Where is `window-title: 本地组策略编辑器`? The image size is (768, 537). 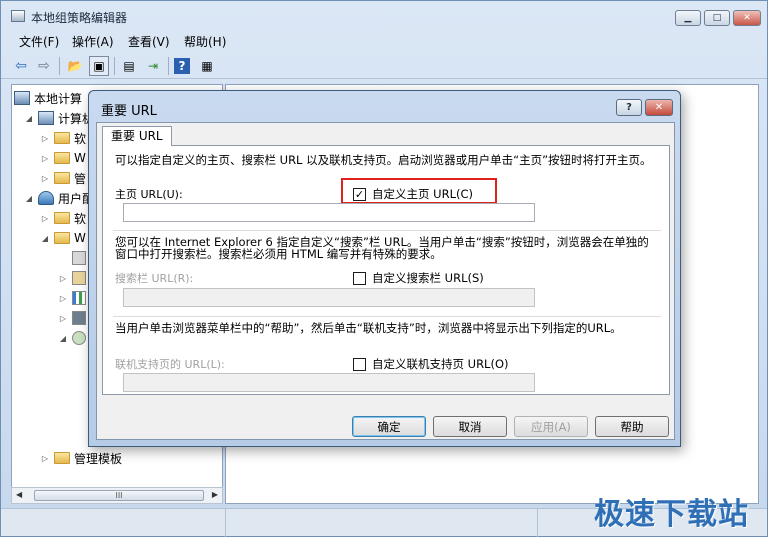 window-title: 本地组策略编辑器 is located at coordinates (79, 18).